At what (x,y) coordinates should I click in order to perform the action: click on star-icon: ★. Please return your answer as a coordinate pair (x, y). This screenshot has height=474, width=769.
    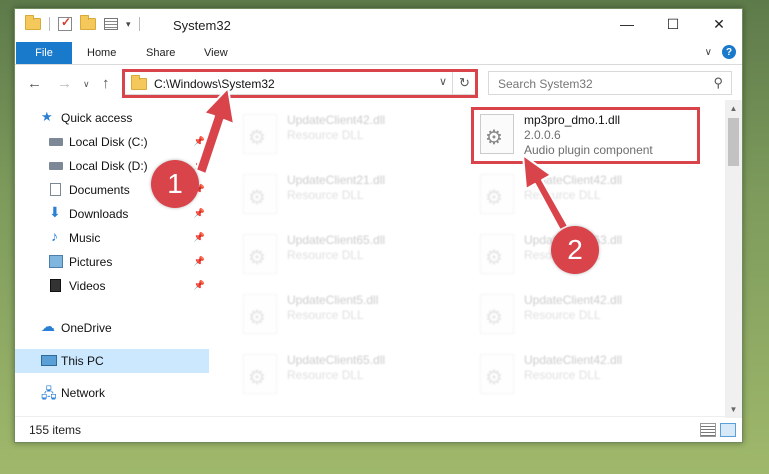
    Looking at the image, I should click on (47, 116).